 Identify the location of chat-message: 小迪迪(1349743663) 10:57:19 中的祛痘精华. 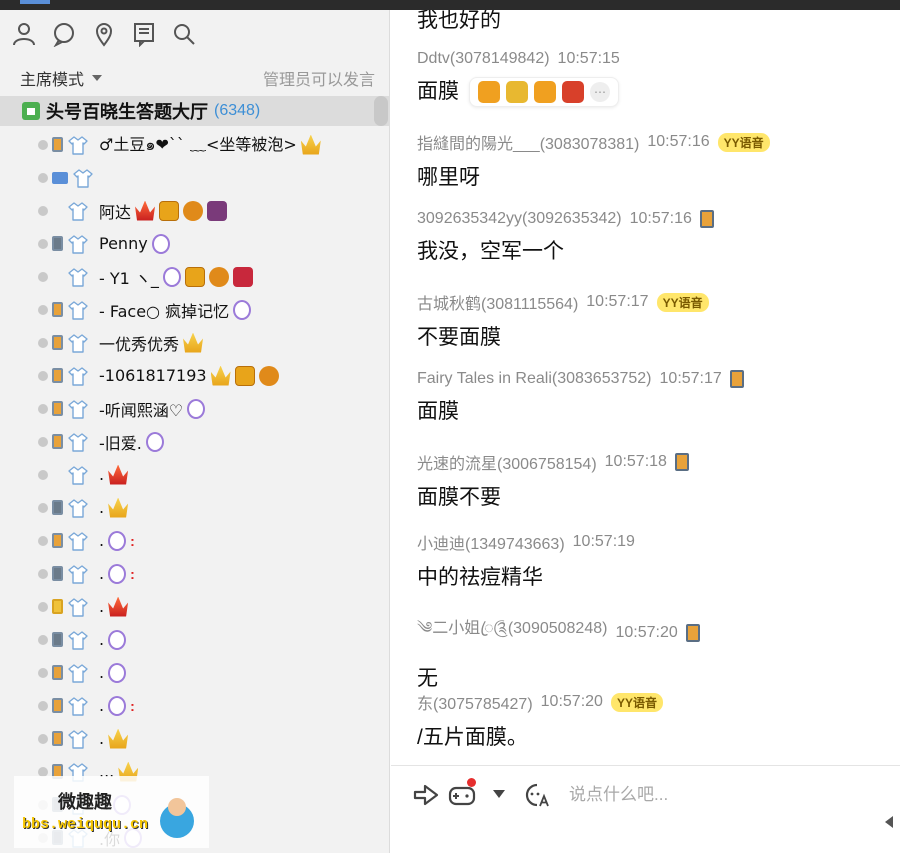
(526, 560).